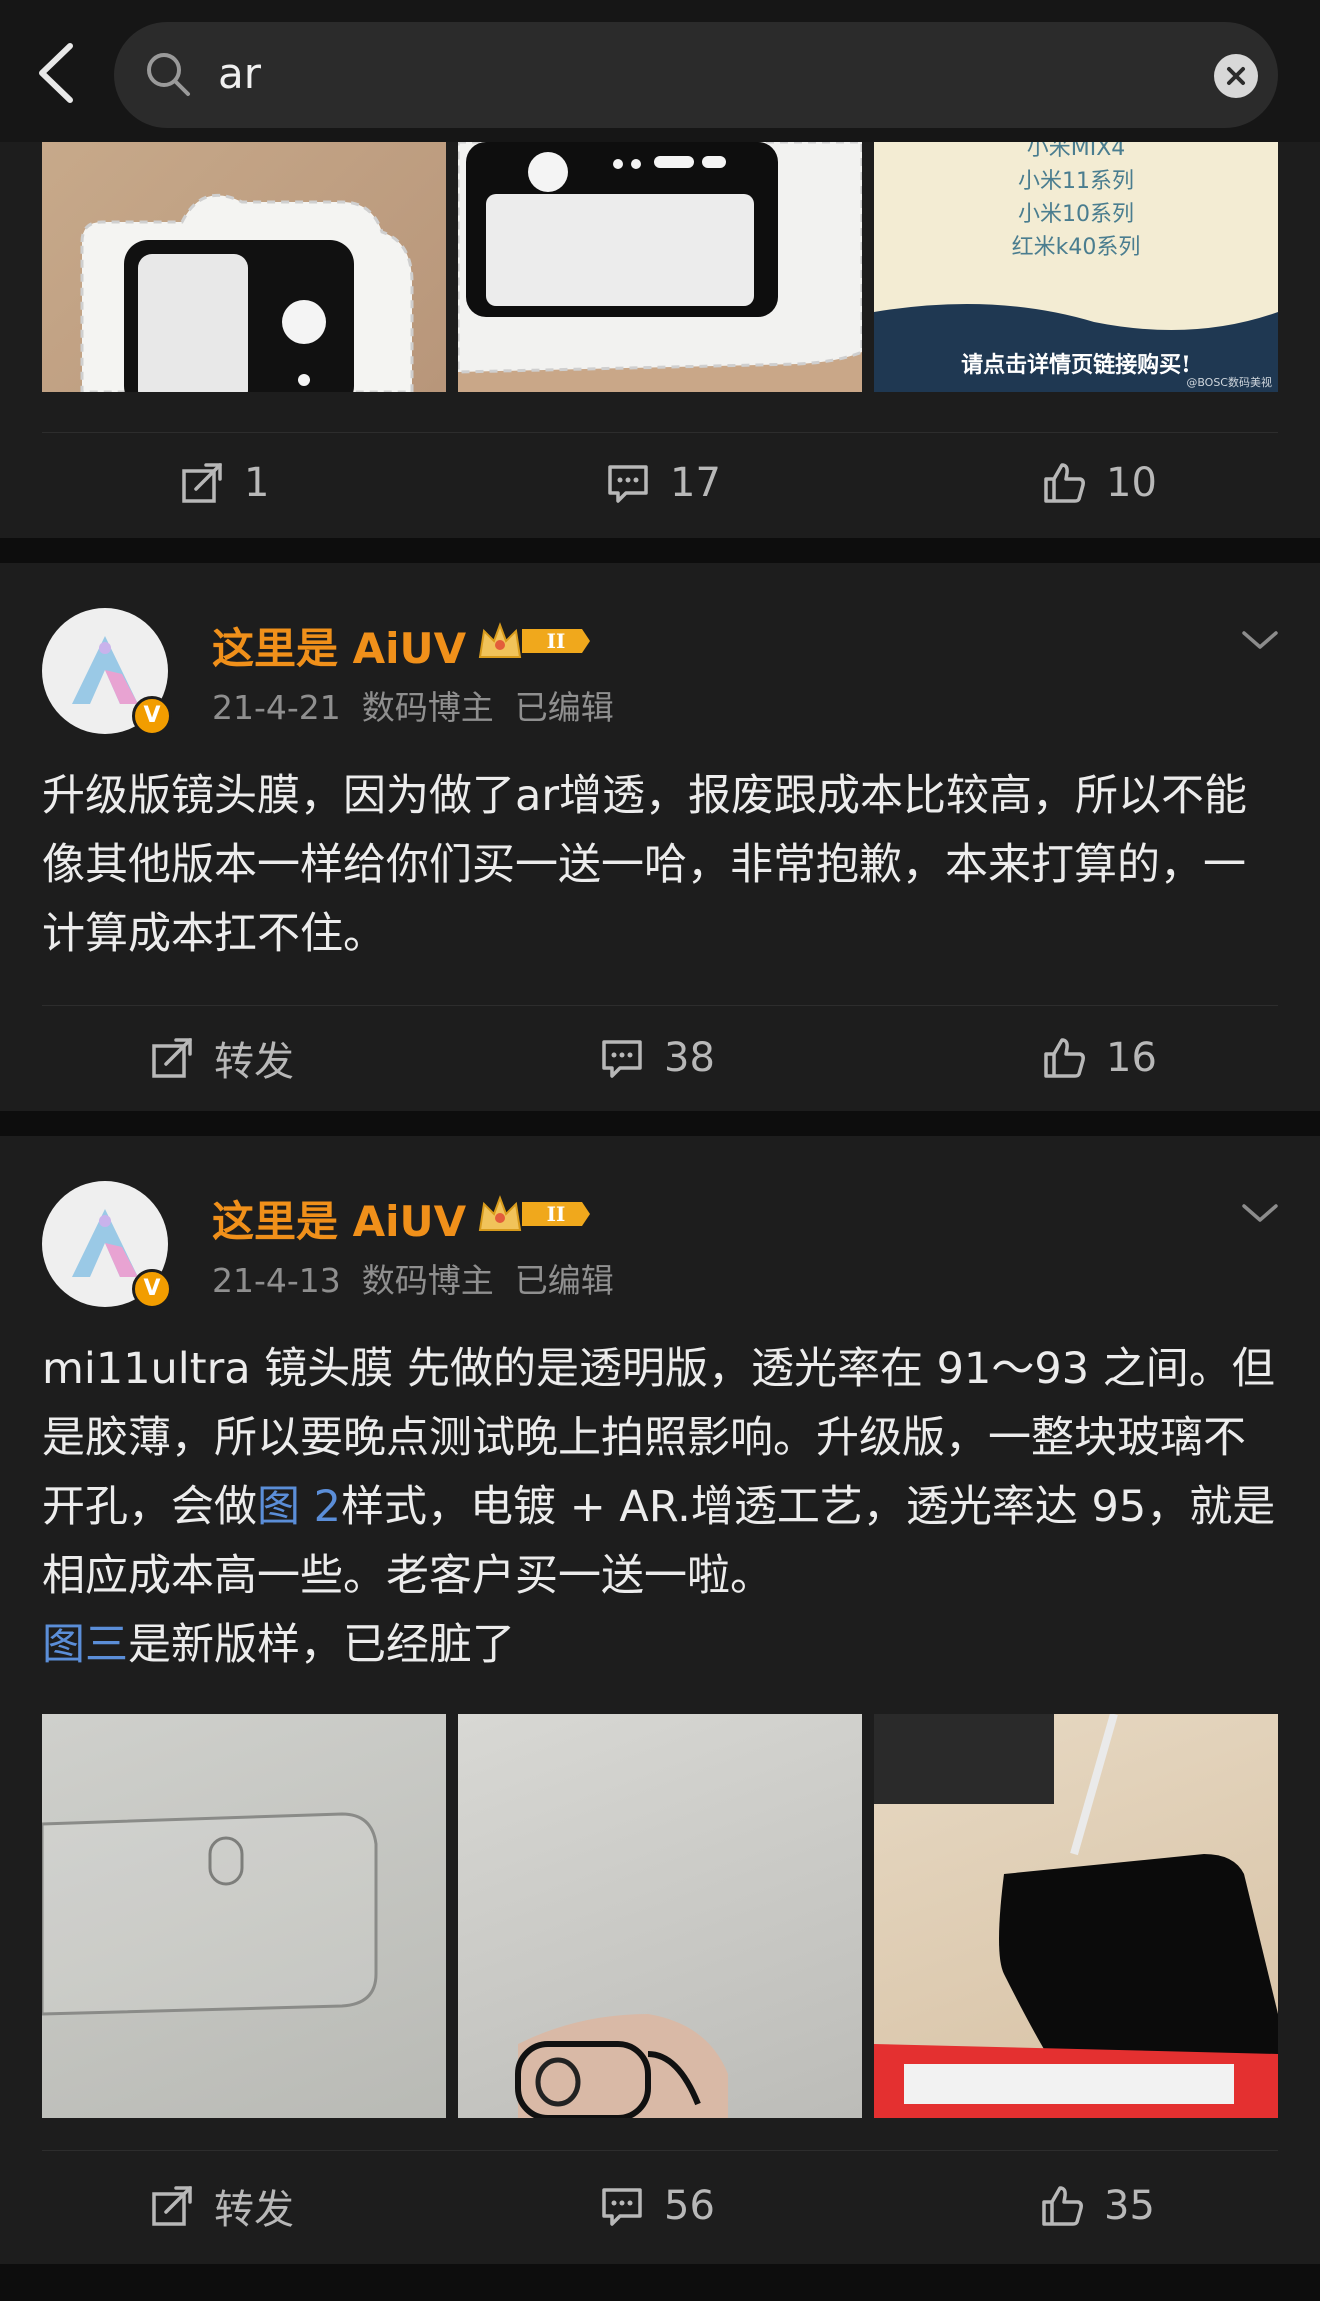 The image size is (1320, 2301). I want to click on like-button: 16, so click(1098, 1058).